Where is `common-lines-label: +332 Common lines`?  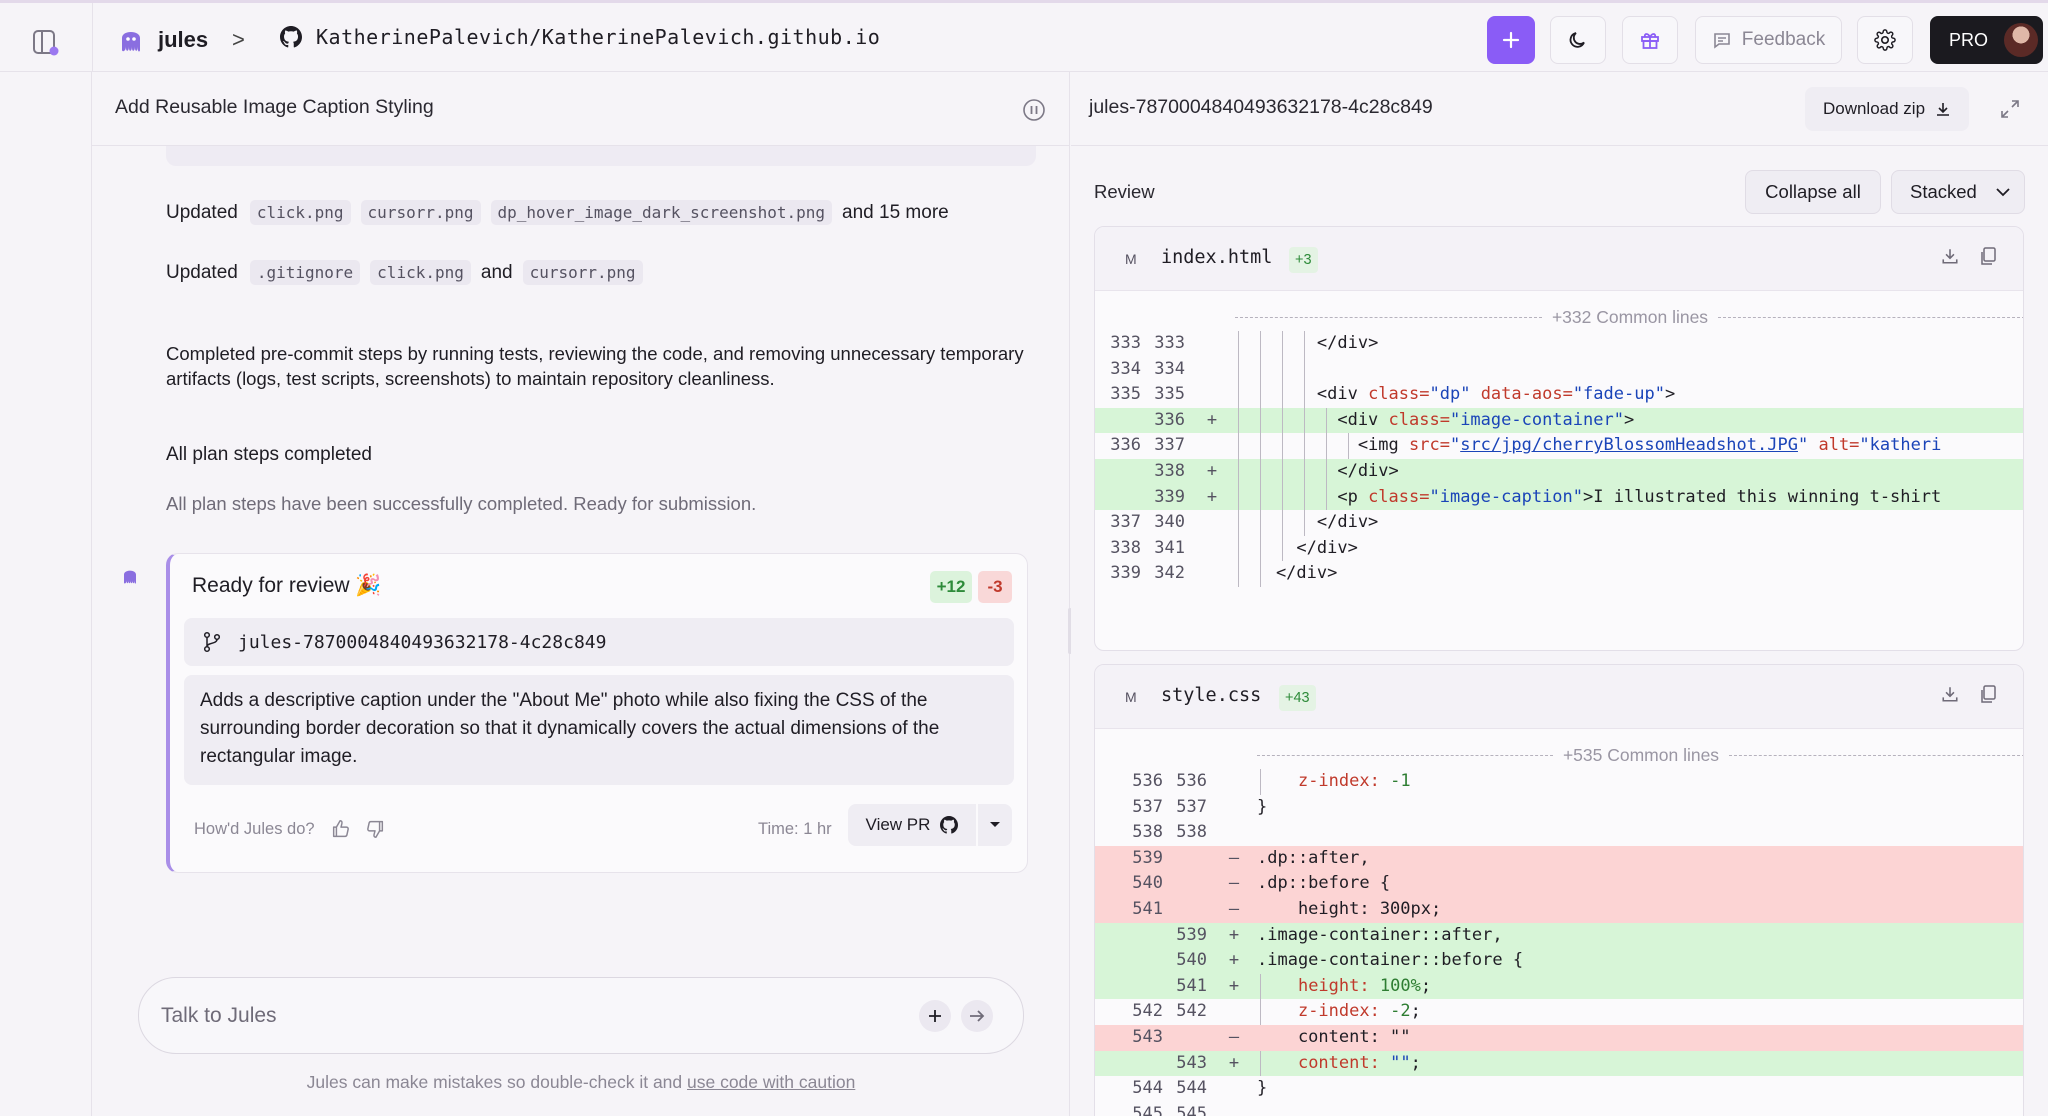 common-lines-label: +332 Common lines is located at coordinates (1630, 316).